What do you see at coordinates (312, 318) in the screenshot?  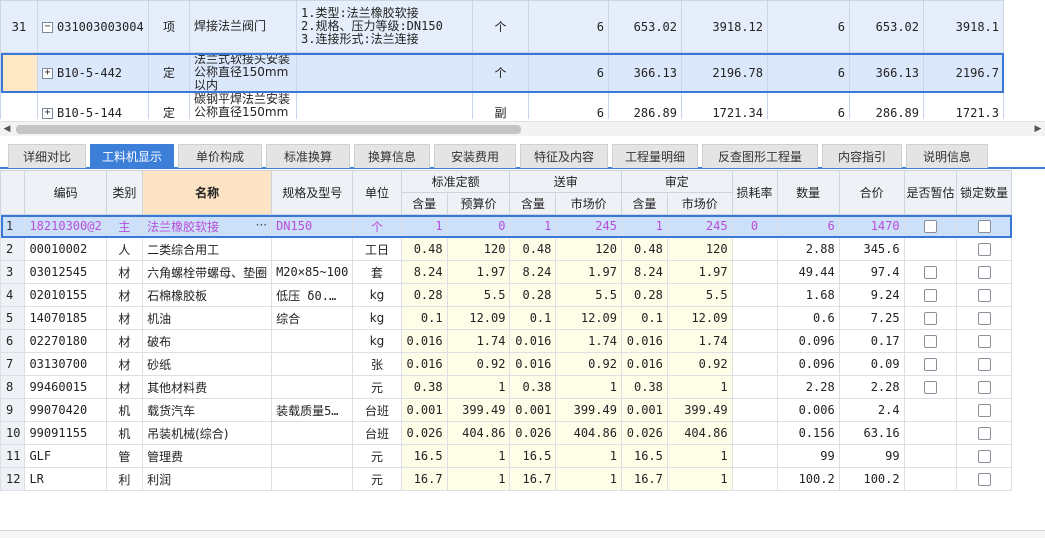 I see `resource-spec: 综合` at bounding box center [312, 318].